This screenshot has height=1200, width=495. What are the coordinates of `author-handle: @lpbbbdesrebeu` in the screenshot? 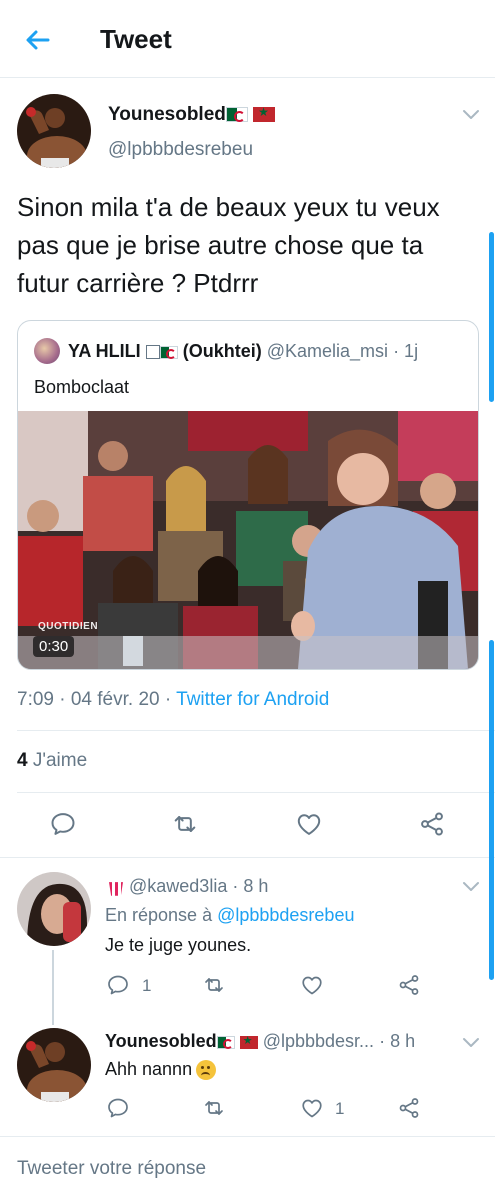 It's located at (180, 150).